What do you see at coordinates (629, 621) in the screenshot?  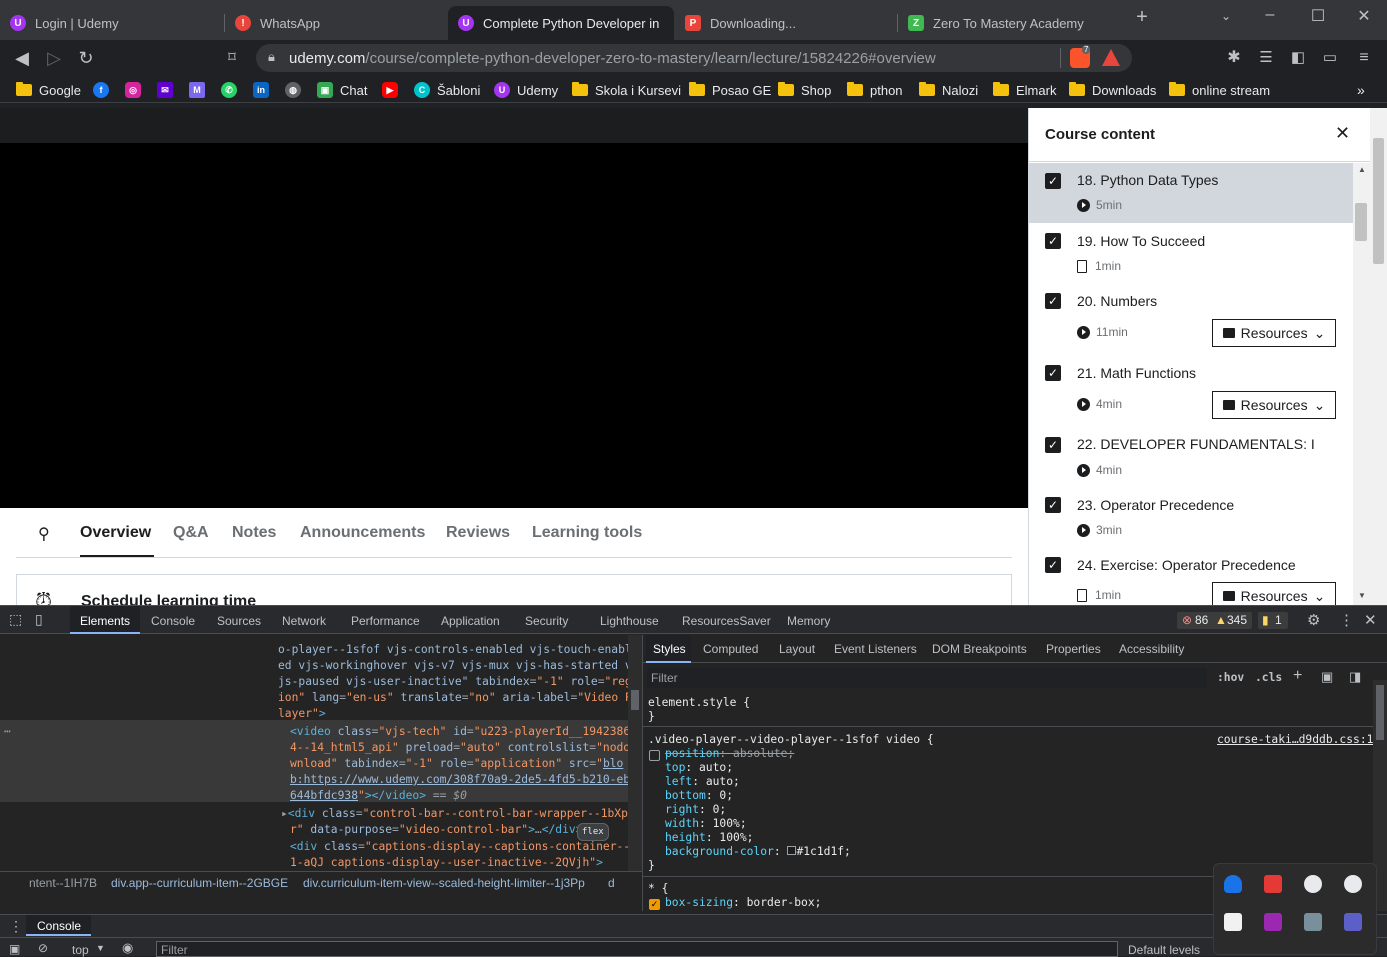 I see `devtools-tab-lighthouse: Lighthouse` at bounding box center [629, 621].